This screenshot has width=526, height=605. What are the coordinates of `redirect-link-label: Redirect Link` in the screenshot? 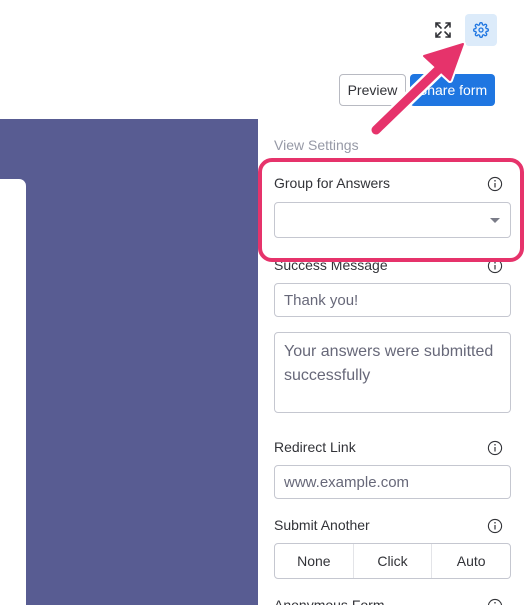 It's located at (315, 447).